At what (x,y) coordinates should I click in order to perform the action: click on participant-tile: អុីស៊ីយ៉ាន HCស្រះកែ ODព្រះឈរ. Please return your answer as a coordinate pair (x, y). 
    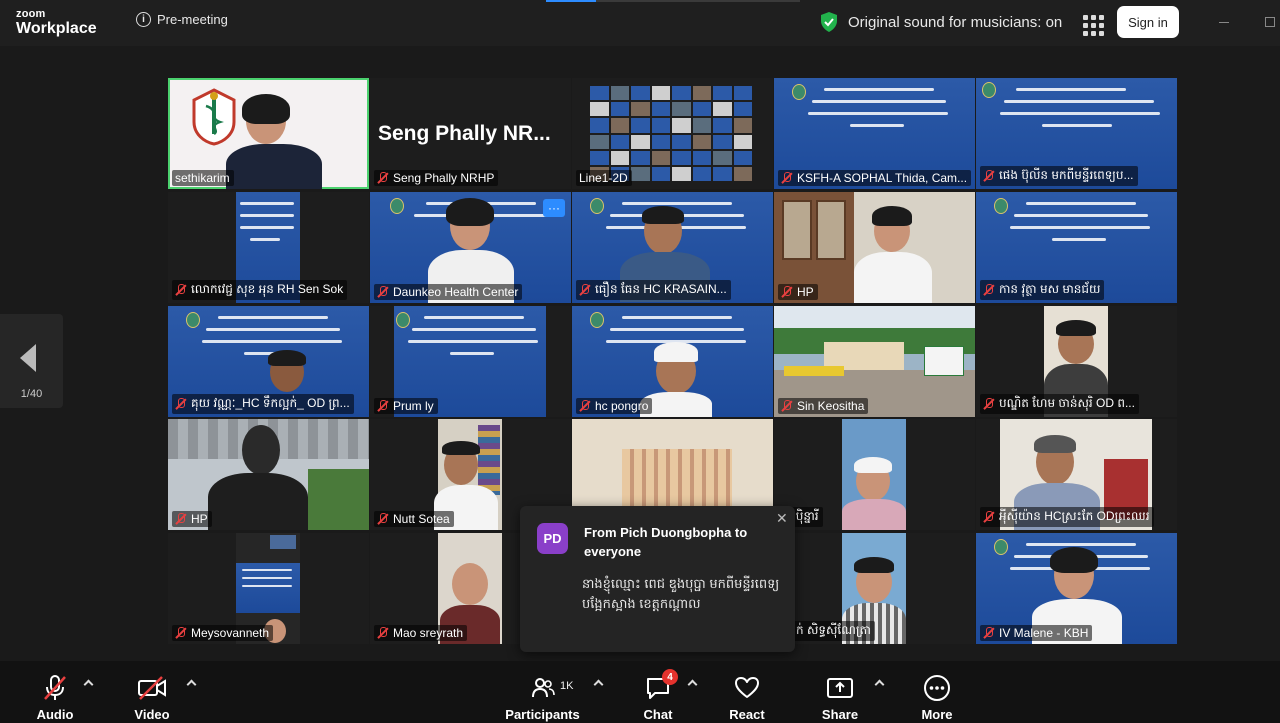
    Looking at the image, I should click on (1076, 474).